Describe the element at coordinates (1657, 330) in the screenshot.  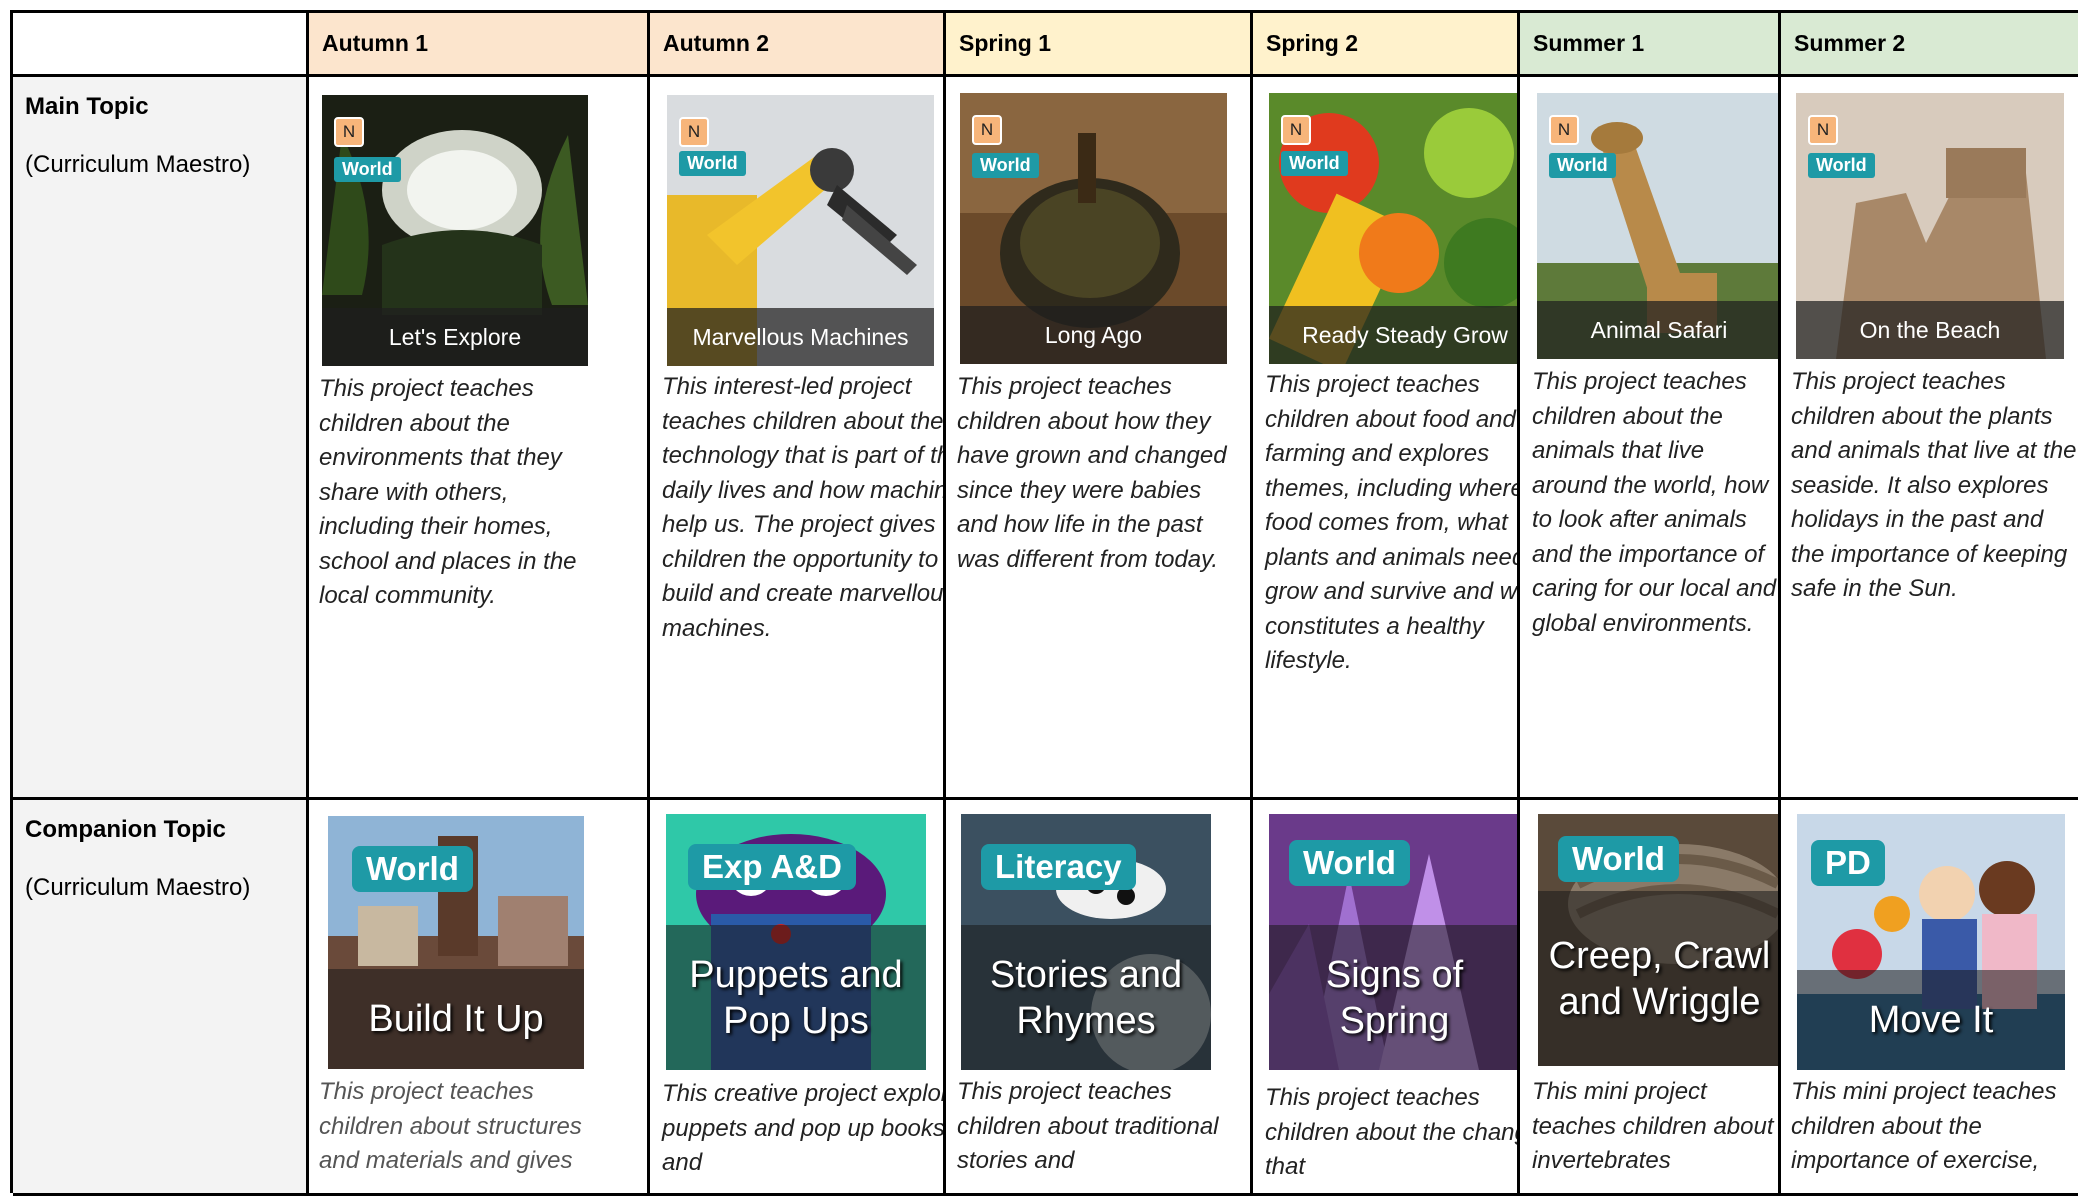
I see `project-title: Animal Safari` at that location.